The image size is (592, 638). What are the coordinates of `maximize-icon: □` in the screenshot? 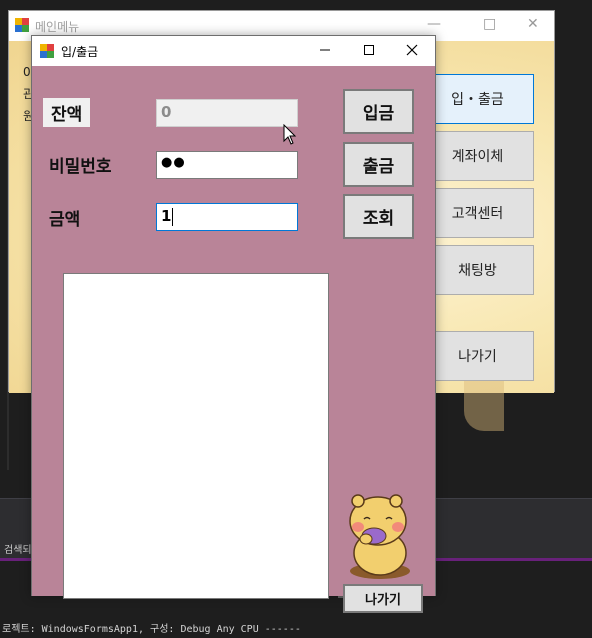 It's located at (489, 24).